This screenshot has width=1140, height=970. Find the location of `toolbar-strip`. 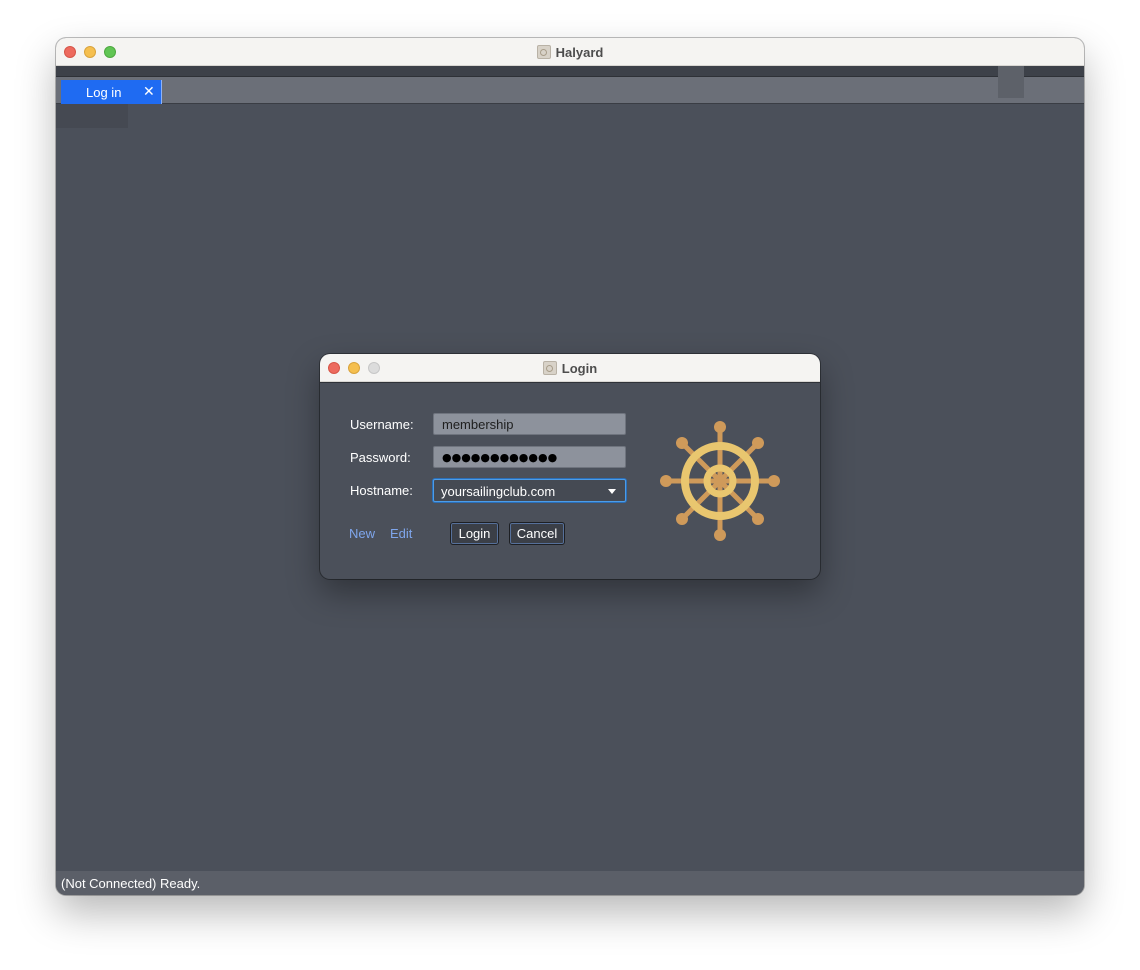

toolbar-strip is located at coordinates (570, 71).